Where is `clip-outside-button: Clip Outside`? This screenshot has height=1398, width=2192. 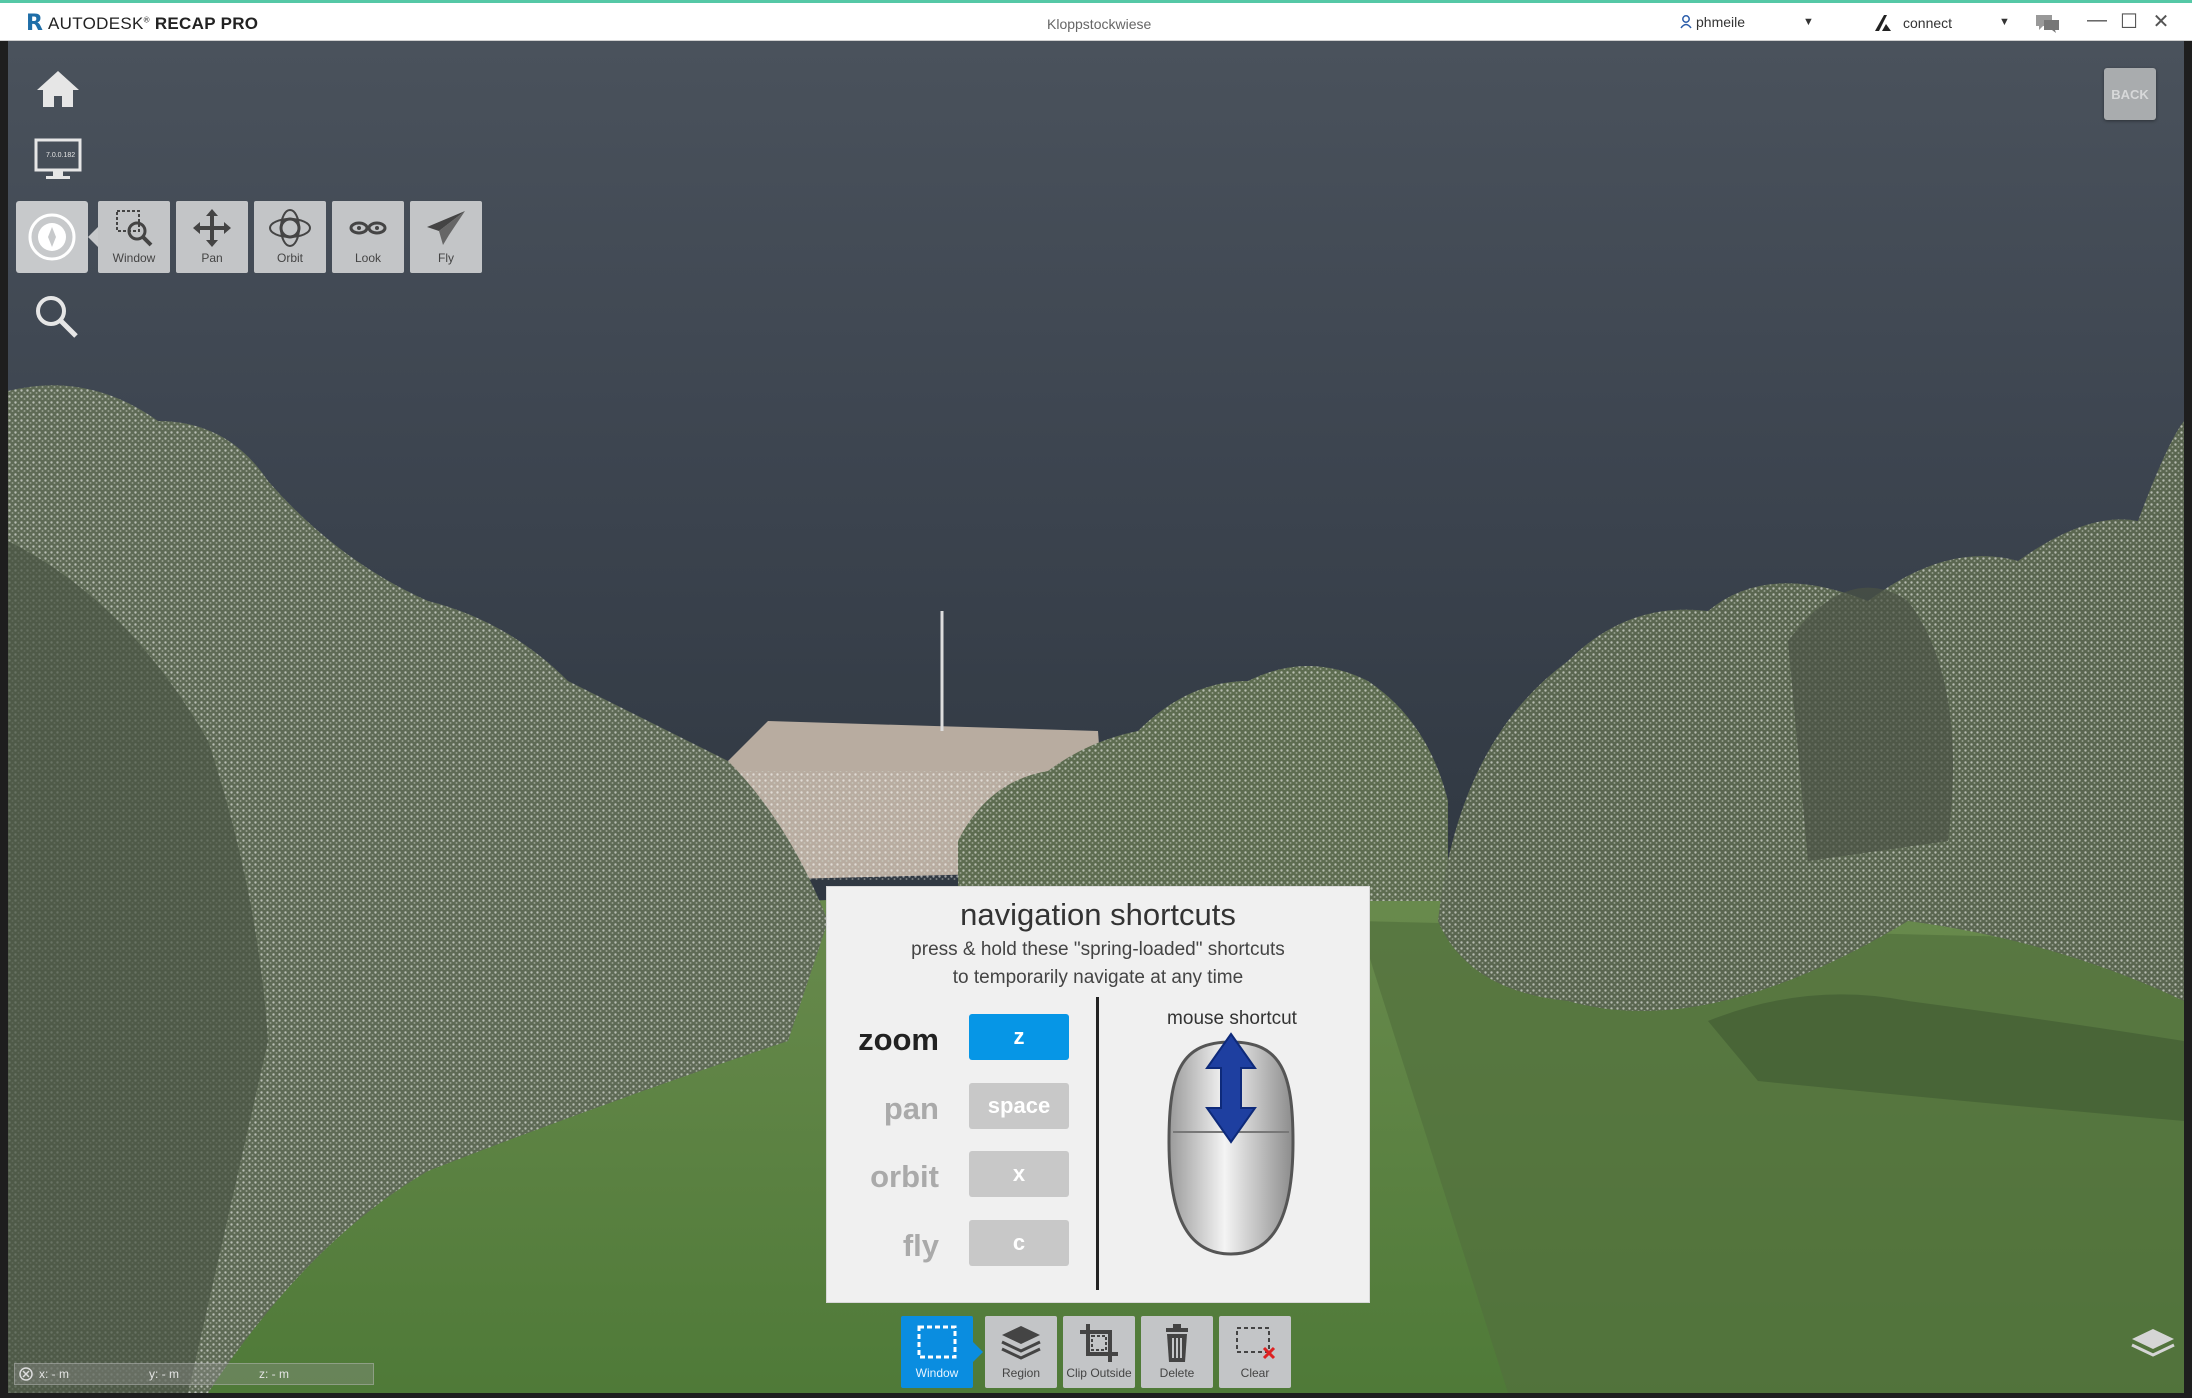
clip-outside-button: Clip Outside is located at coordinates (1099, 1352).